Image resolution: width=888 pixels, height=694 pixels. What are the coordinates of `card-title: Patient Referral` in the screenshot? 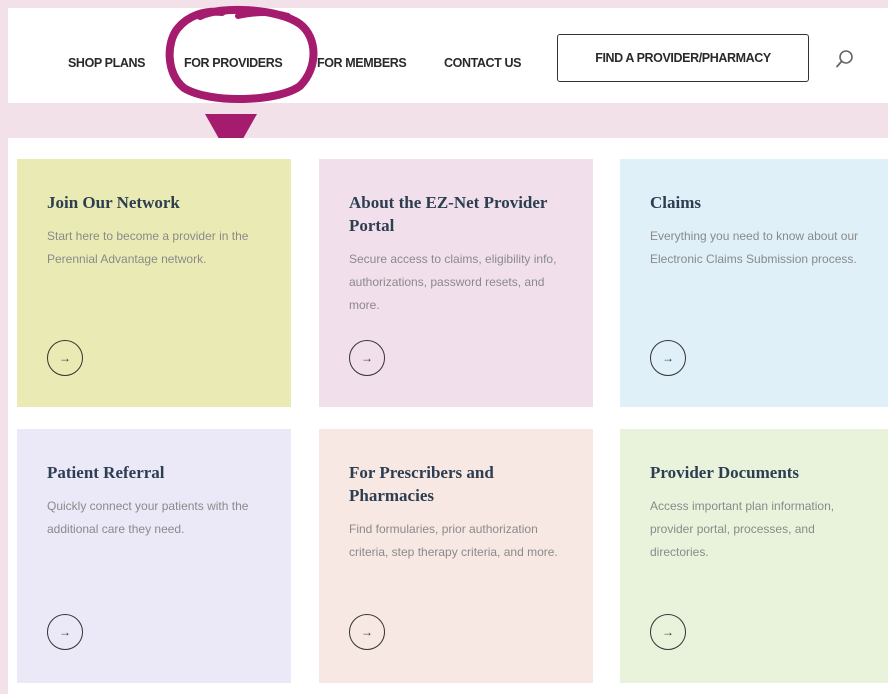 It's located at (106, 472).